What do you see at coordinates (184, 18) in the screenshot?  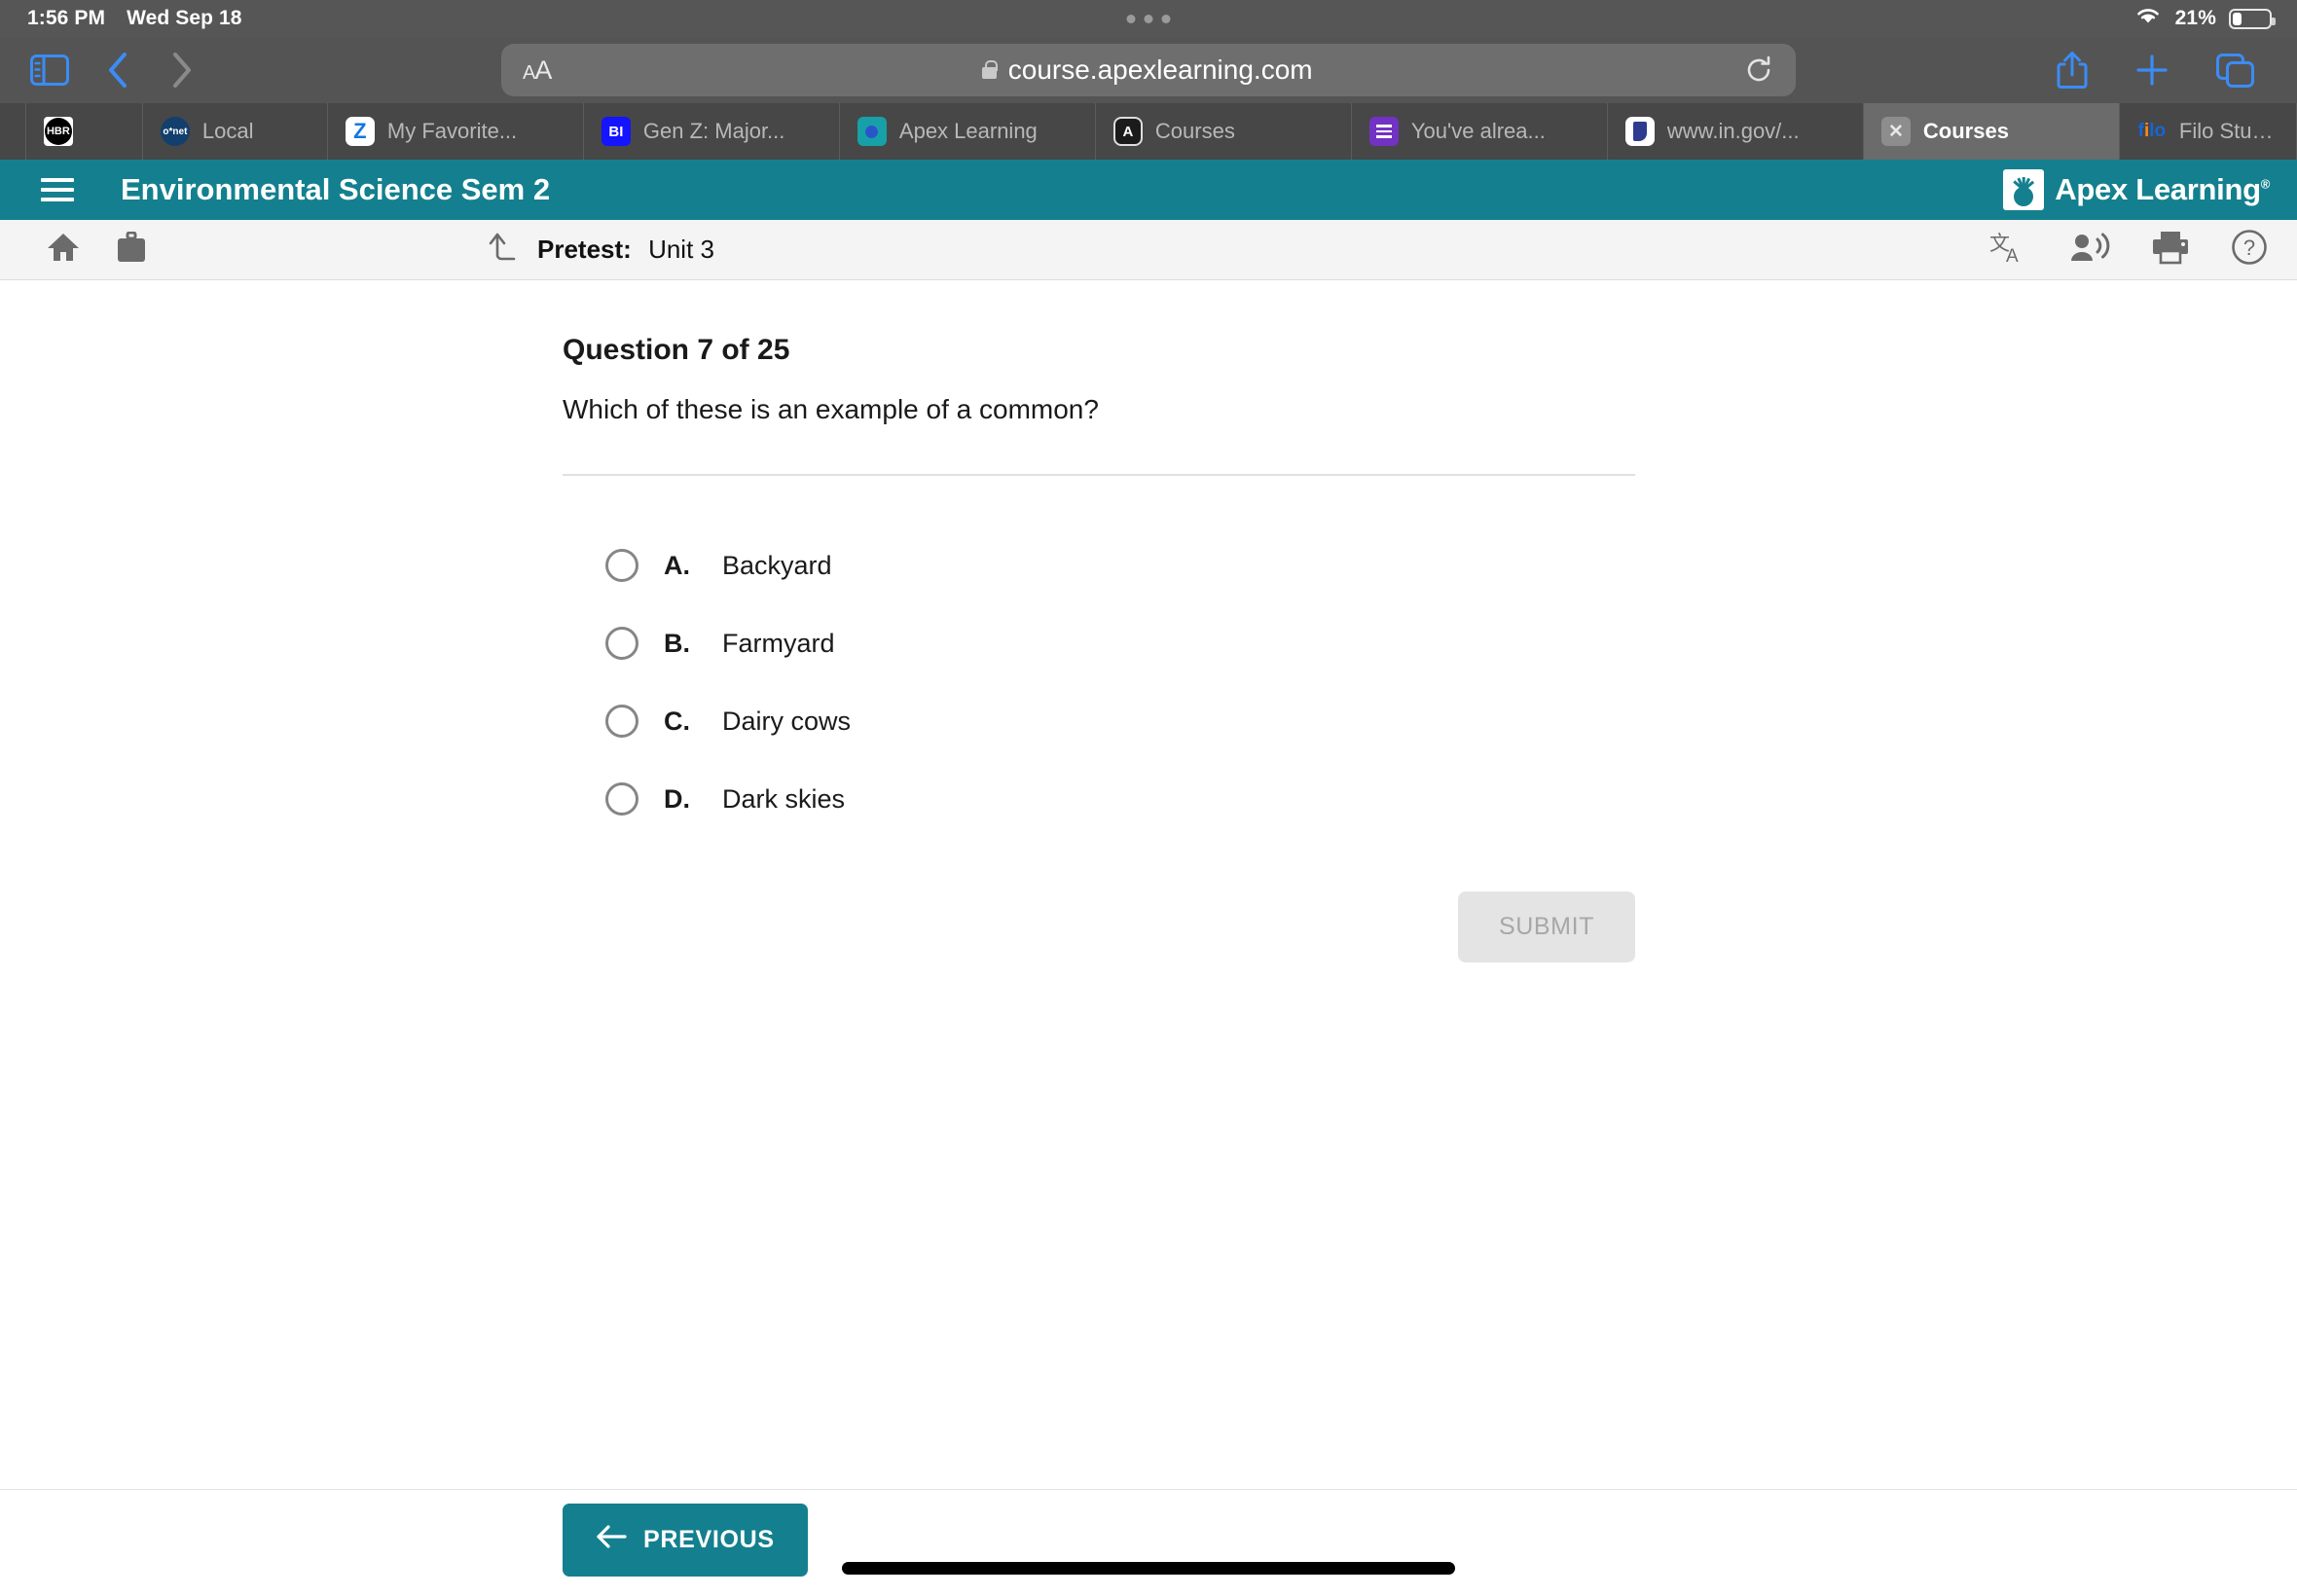 I see `status-bar-date: Wed Sep 18` at bounding box center [184, 18].